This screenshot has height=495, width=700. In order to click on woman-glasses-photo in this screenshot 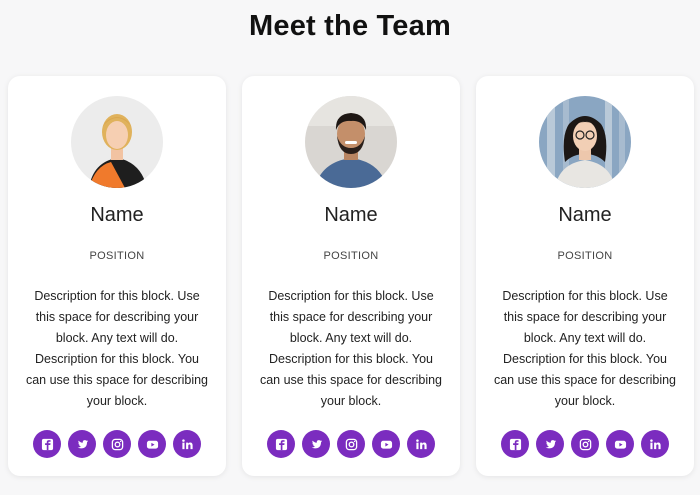, I will do `click(585, 142)`.